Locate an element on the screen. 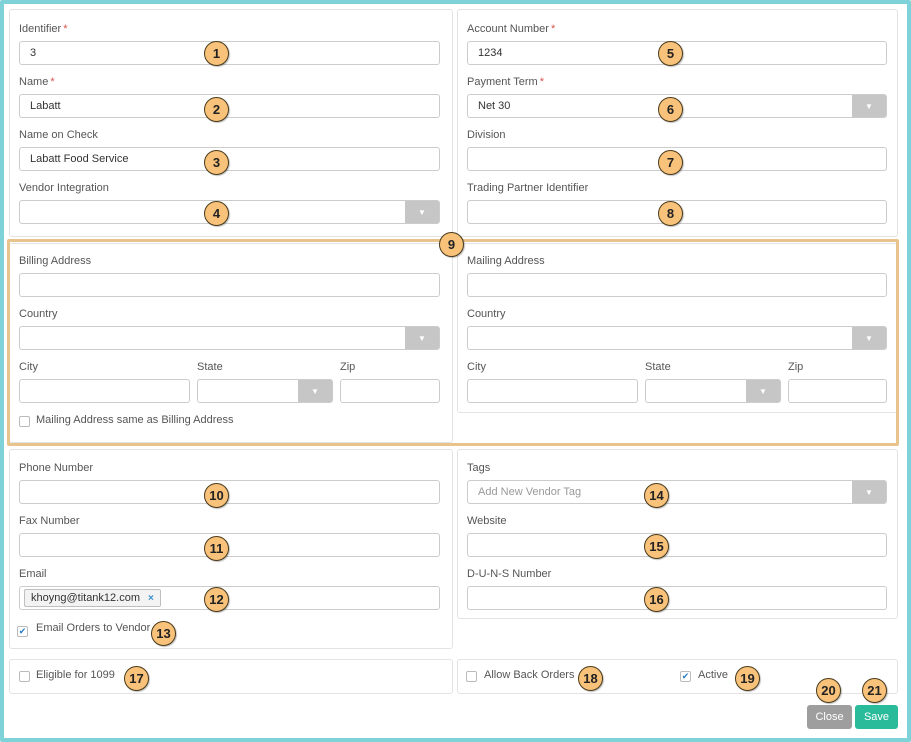 The height and width of the screenshot is (742, 911). tags-label: Tags is located at coordinates (479, 468).